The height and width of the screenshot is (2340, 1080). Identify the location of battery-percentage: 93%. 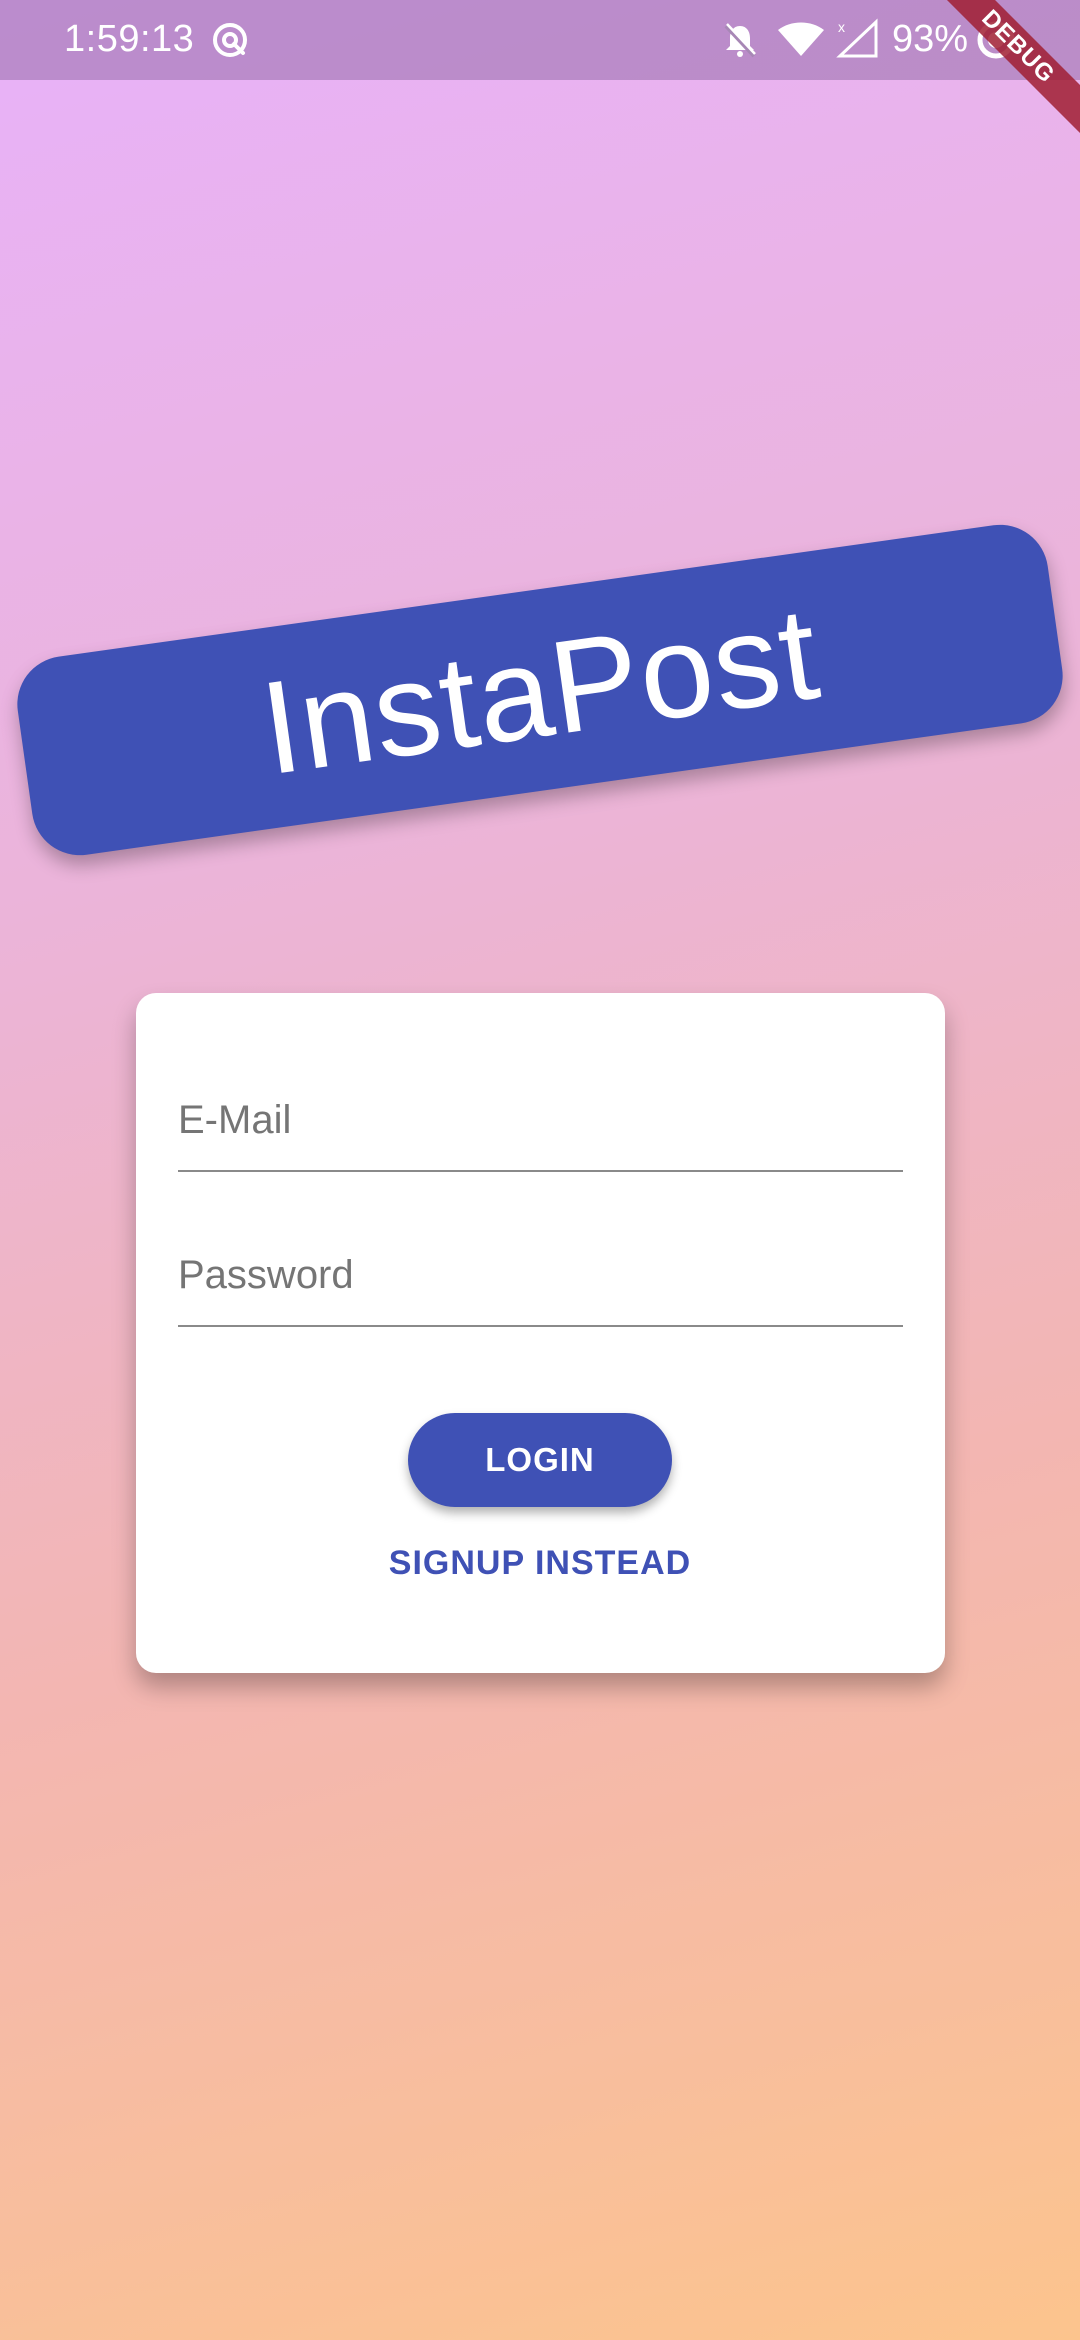
(930, 39).